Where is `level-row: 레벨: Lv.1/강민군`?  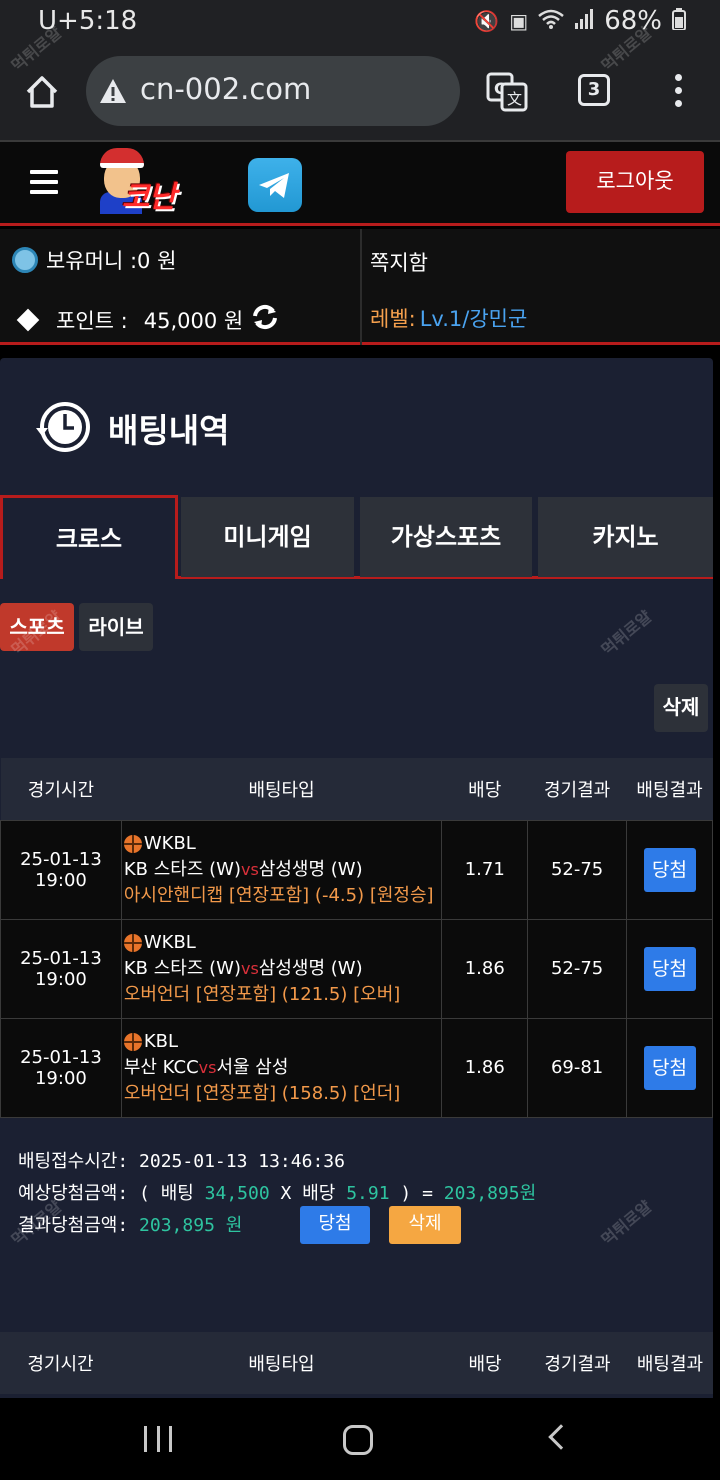
level-row: 레벨: Lv.1/강민군 is located at coordinates (448, 318).